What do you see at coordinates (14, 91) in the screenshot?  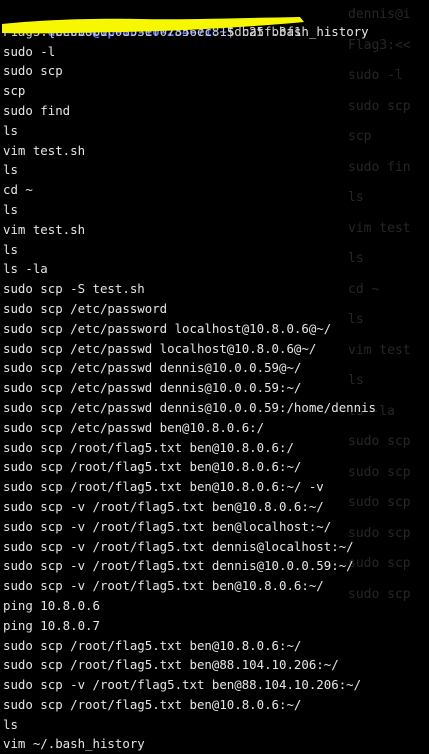 I see `history-line: scp` at bounding box center [14, 91].